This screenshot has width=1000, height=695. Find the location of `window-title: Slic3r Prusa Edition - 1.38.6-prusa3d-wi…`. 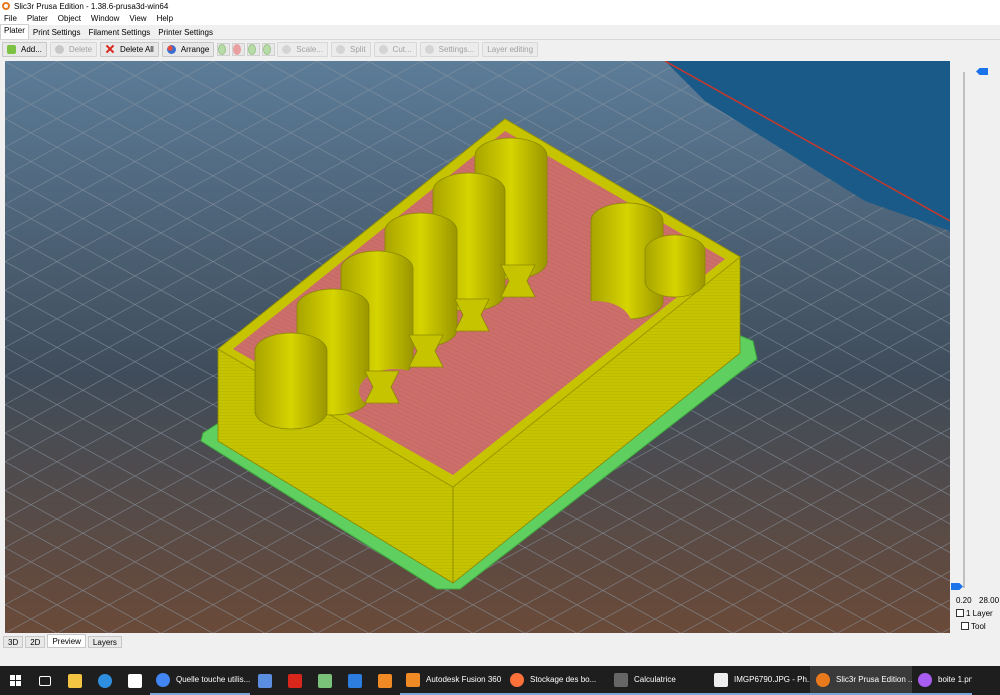

window-title: Slic3r Prusa Edition - 1.38.6-prusa3d-wi… is located at coordinates (91, 6).